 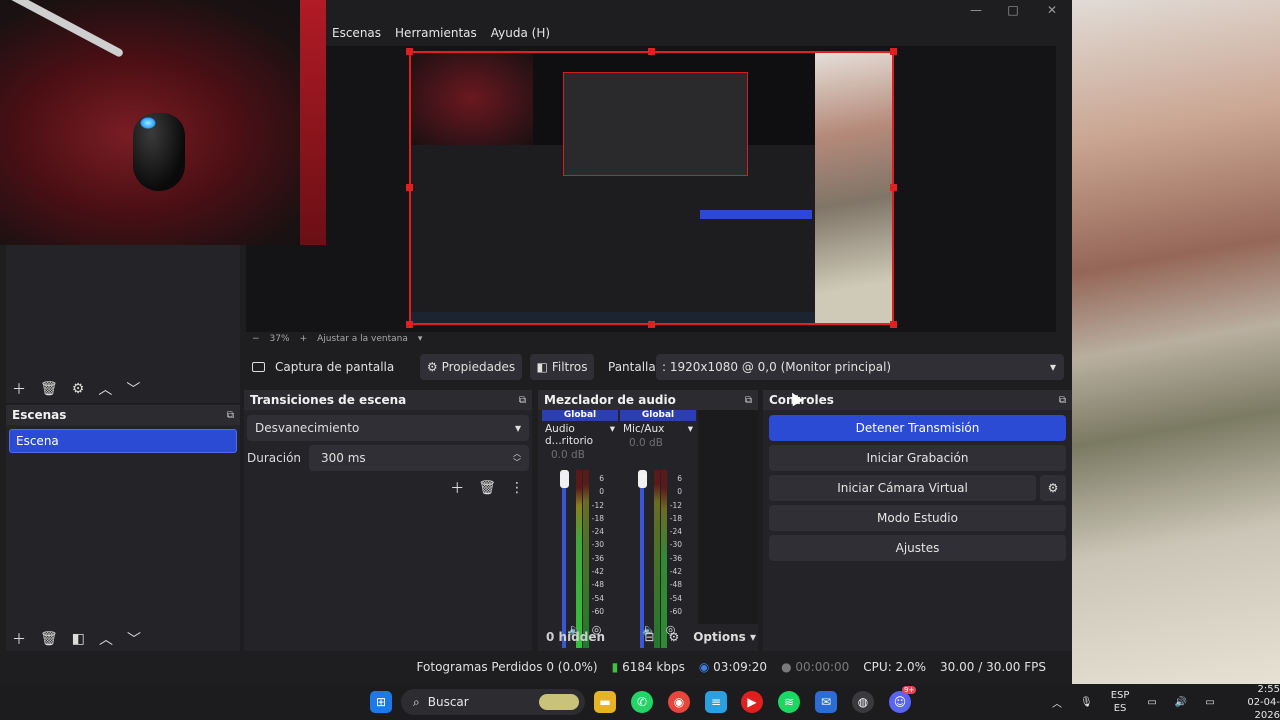 What do you see at coordinates (576, 637) in the screenshot?
I see `hidden-count: 0 hidden` at bounding box center [576, 637].